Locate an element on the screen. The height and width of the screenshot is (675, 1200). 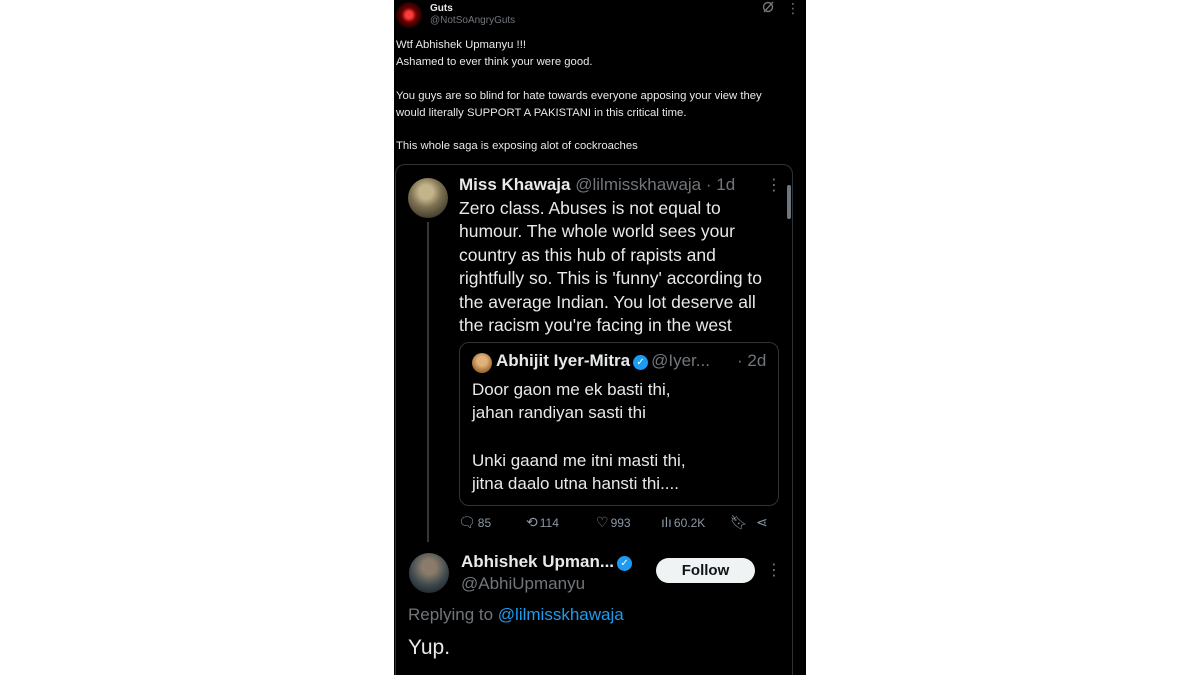
quote-text-line: jahan randiyan sasti thi is located at coordinates (559, 412).